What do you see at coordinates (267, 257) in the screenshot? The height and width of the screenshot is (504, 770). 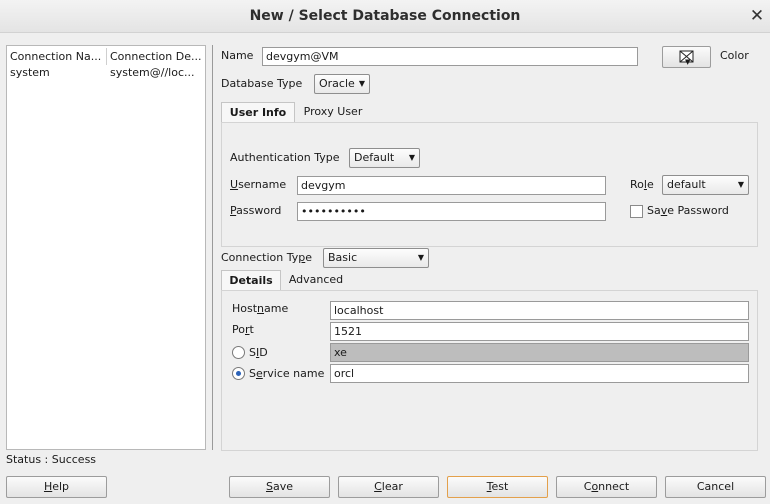 I see `connection-type-label: Connection Type` at bounding box center [267, 257].